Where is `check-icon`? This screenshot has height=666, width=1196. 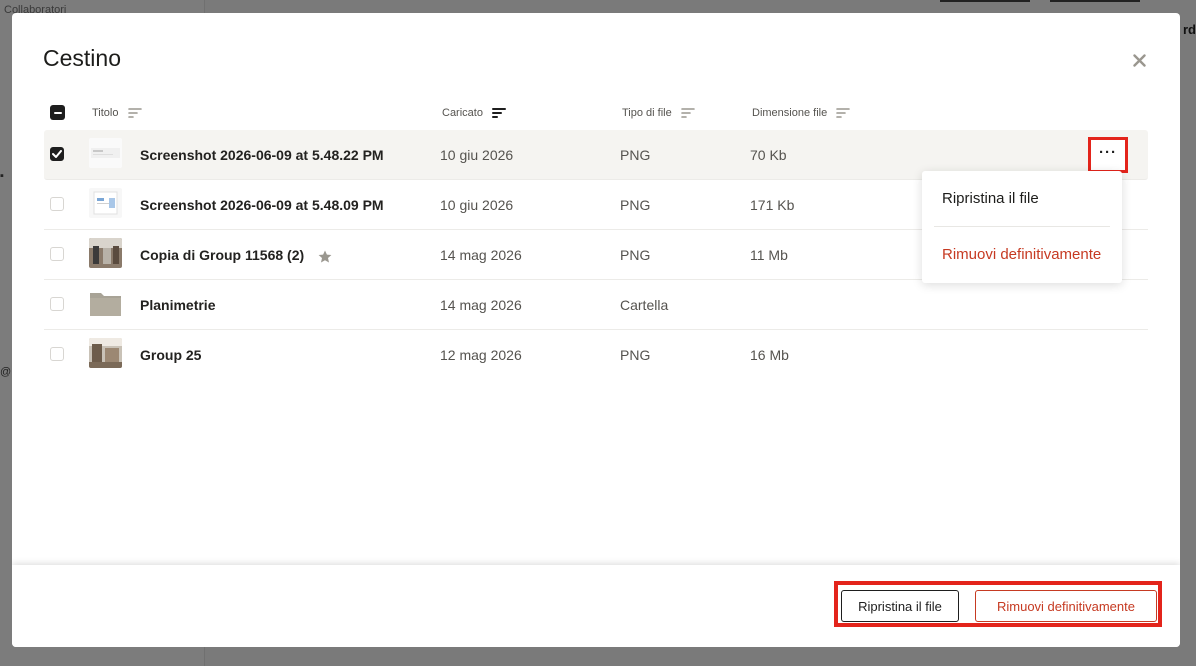
check-icon is located at coordinates (57, 154).